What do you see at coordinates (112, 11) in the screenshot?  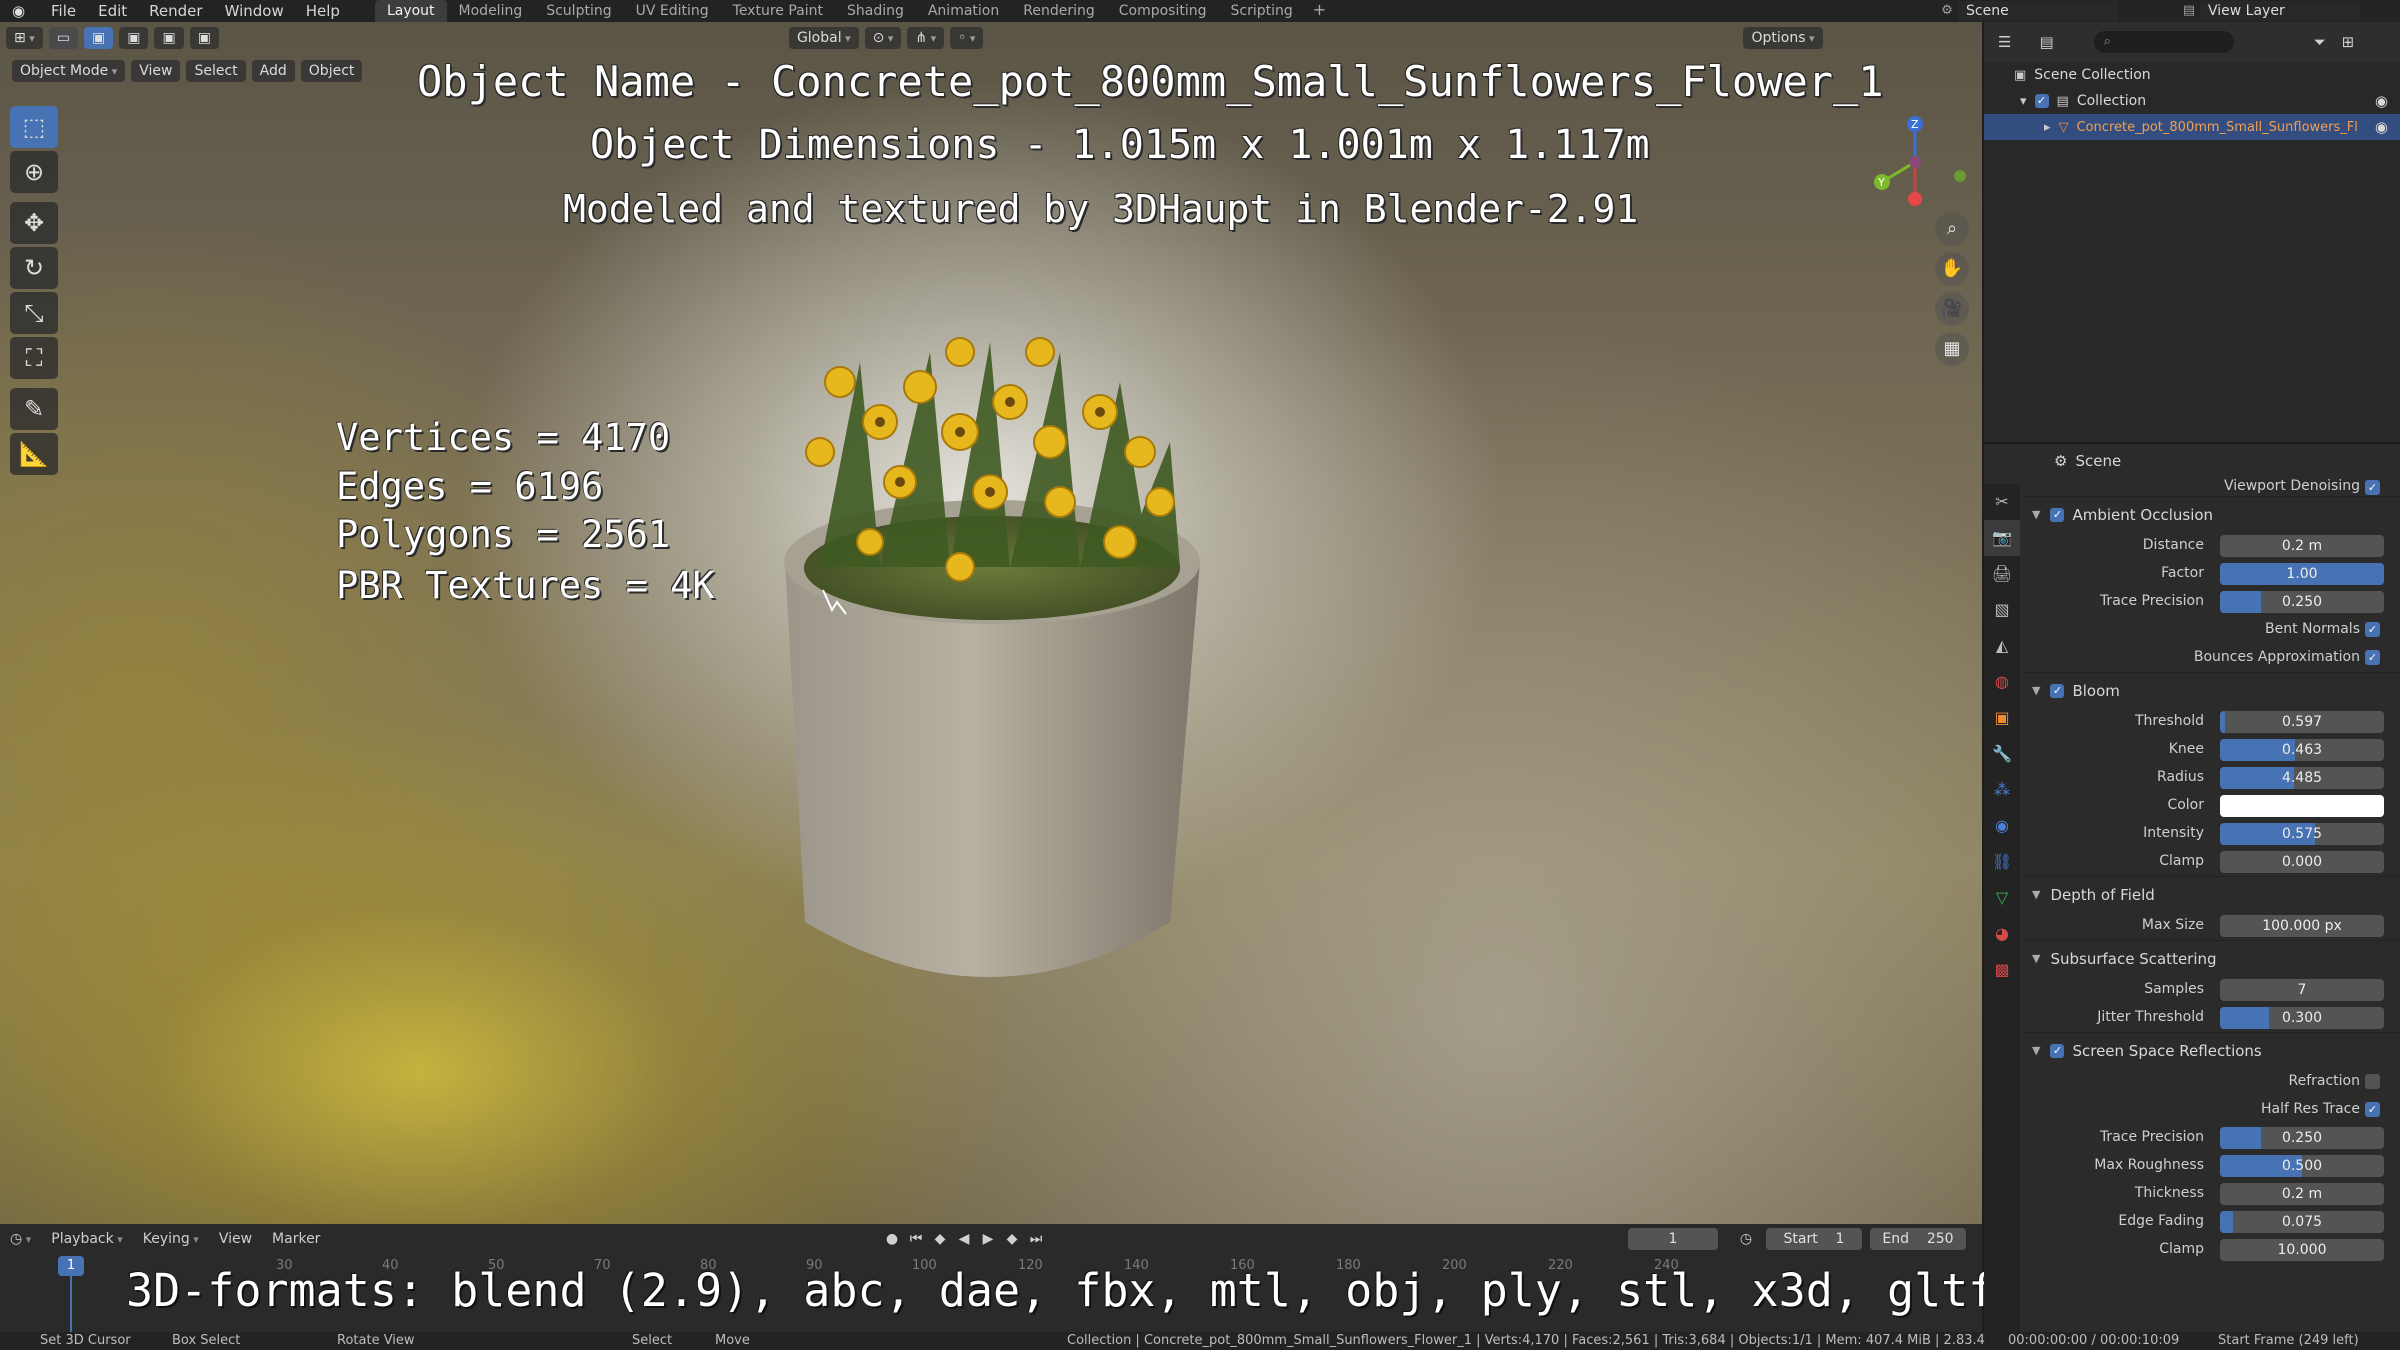 I see `menu-edit: Edit` at bounding box center [112, 11].